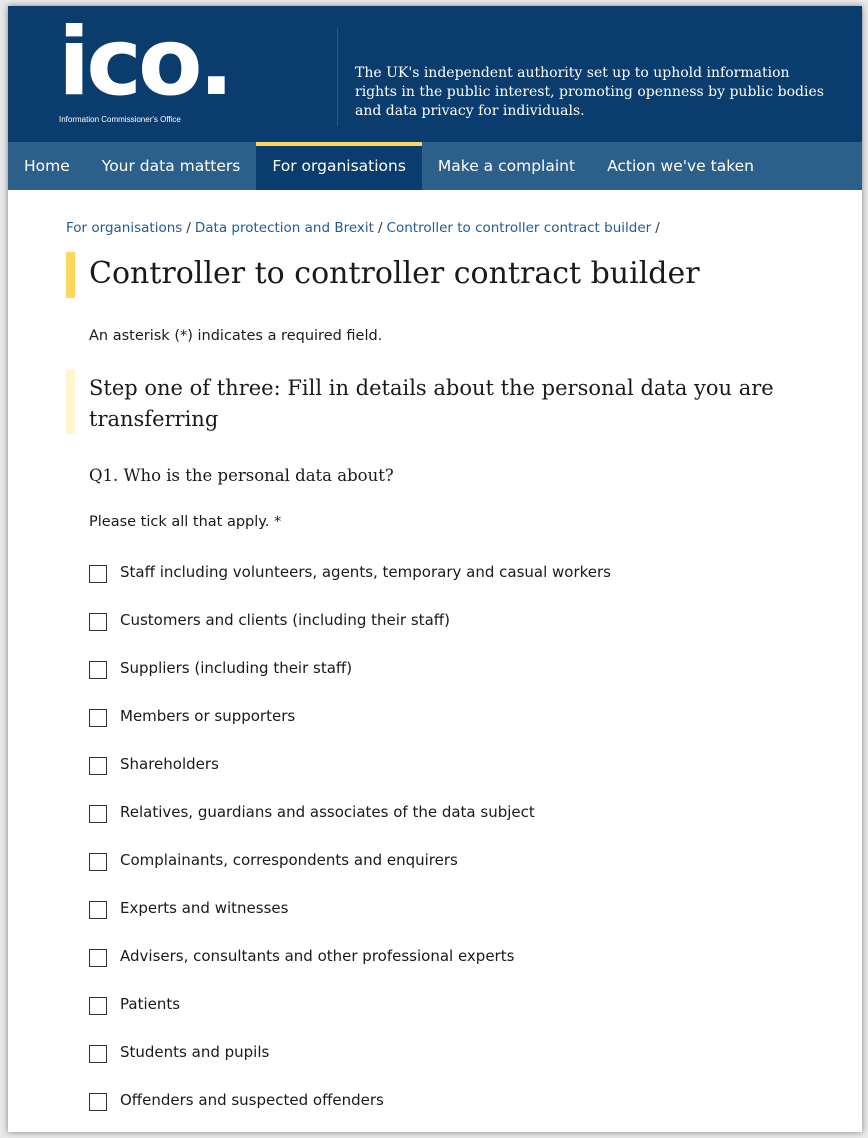  Describe the element at coordinates (350, 775) in the screenshot. I see `option-shareholders: Shareholders` at that location.